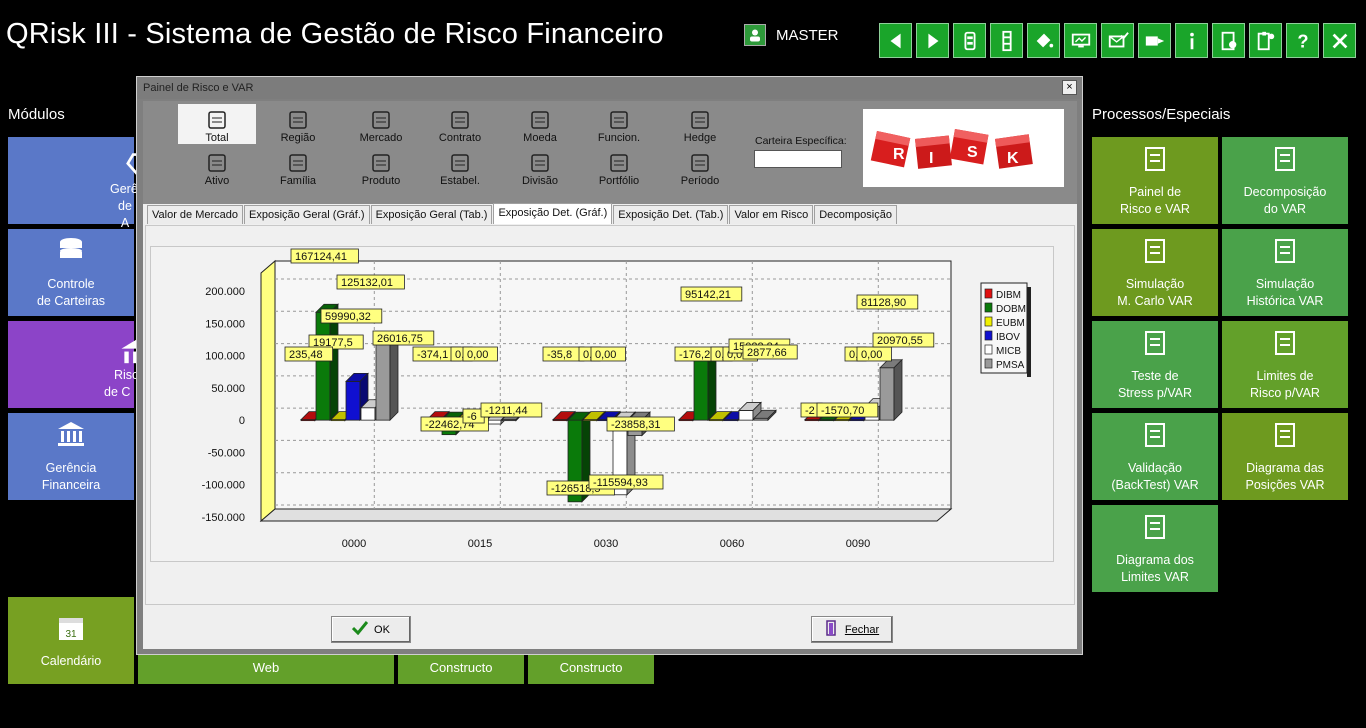 This screenshot has width=1366, height=728. Describe the element at coordinates (540, 167) in the screenshot. I see `filter-divis-o: Divisão` at that location.